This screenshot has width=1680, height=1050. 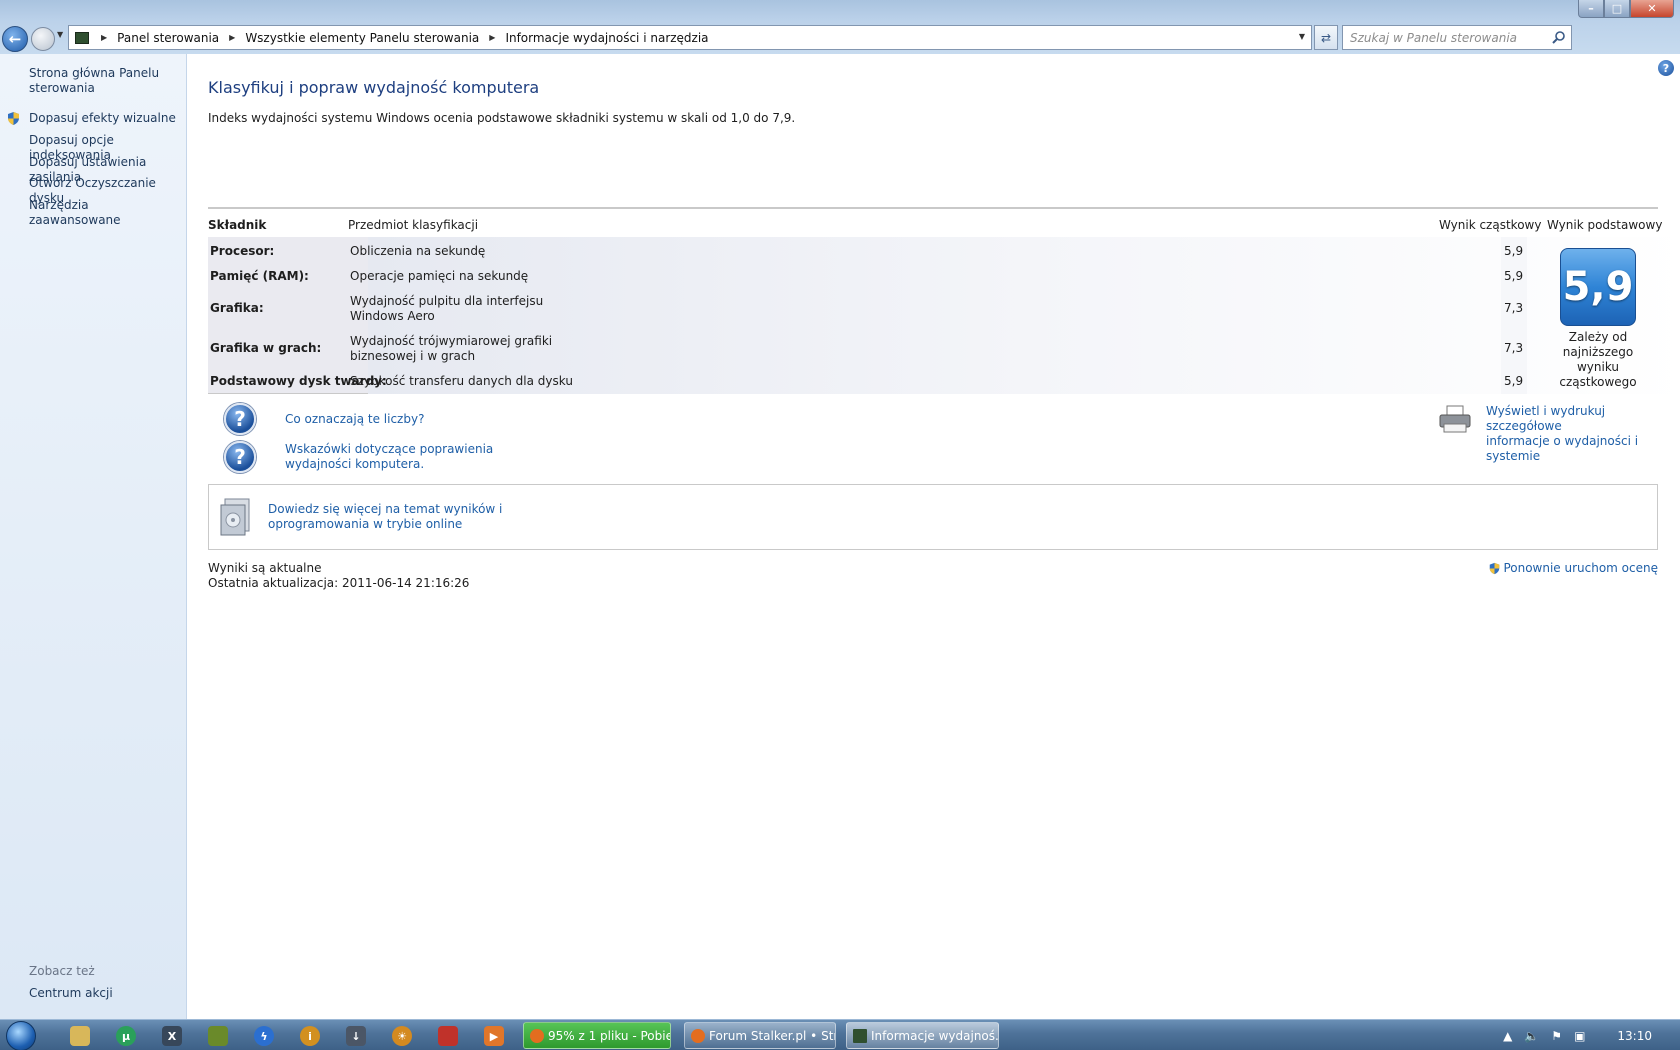 What do you see at coordinates (1652, 9) in the screenshot?
I see `close-button: ✕` at bounding box center [1652, 9].